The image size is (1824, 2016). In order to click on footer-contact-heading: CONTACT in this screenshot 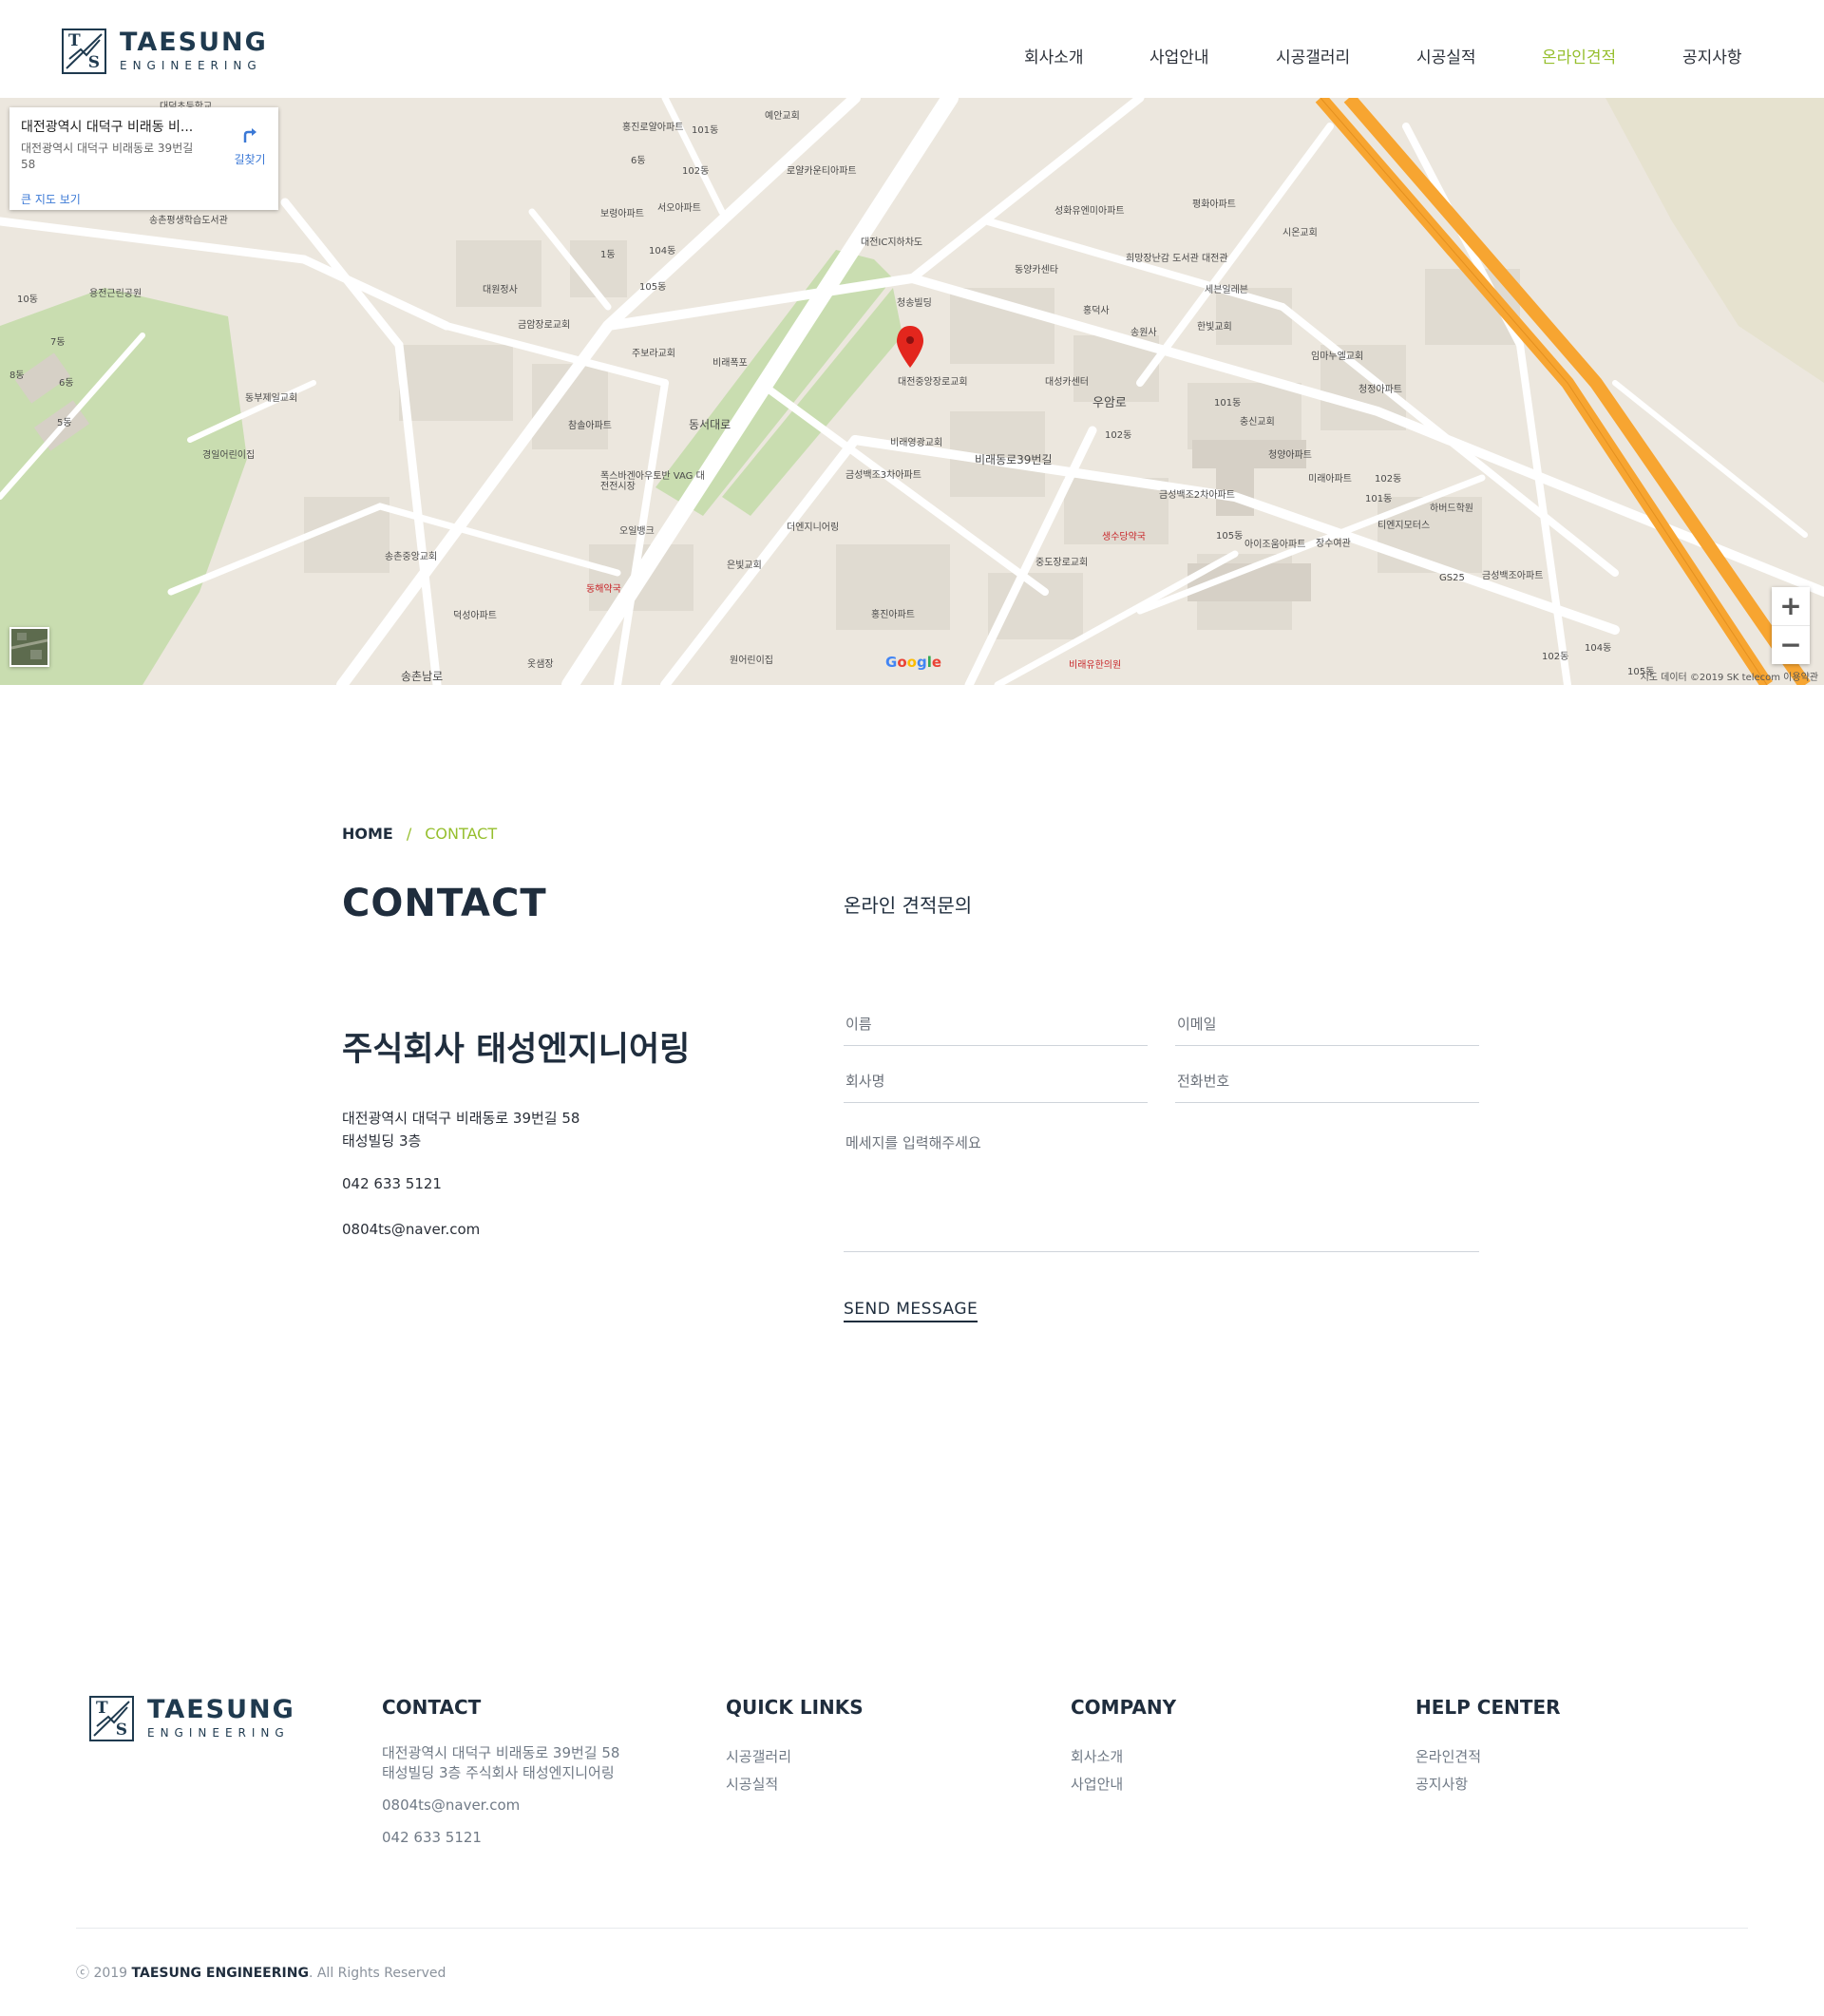, I will do `click(432, 1707)`.